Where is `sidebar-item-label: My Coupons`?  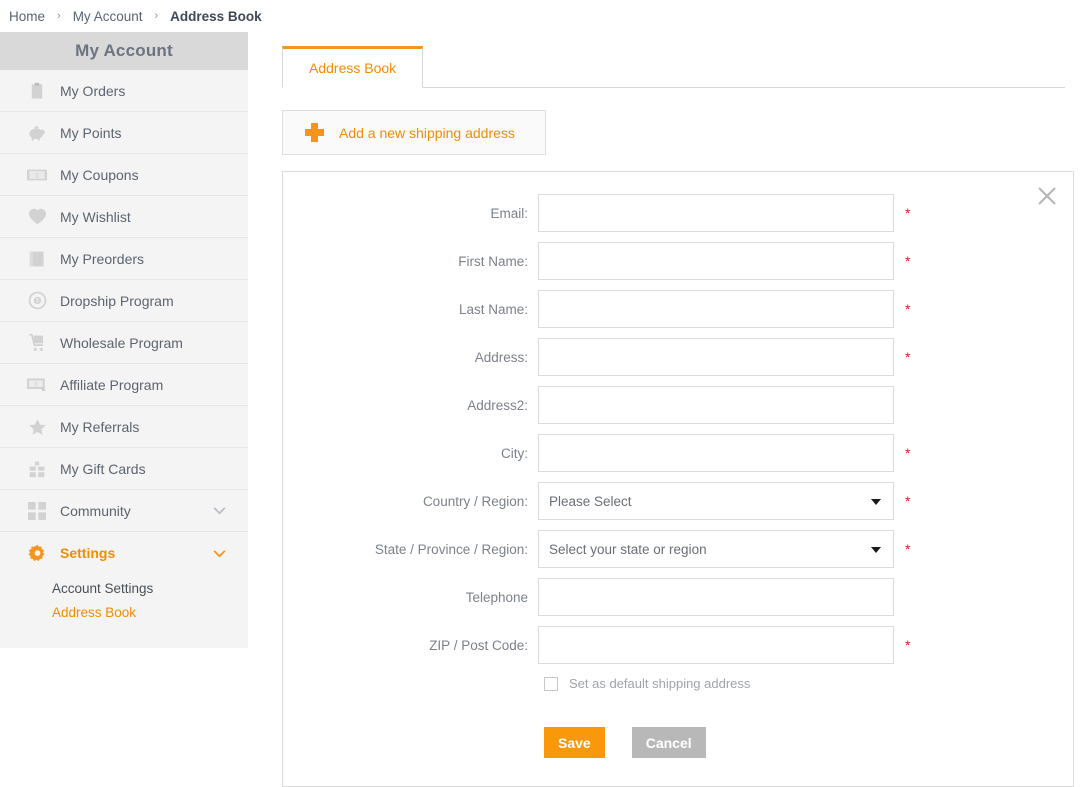
sidebar-item-label: My Coupons is located at coordinates (99, 174).